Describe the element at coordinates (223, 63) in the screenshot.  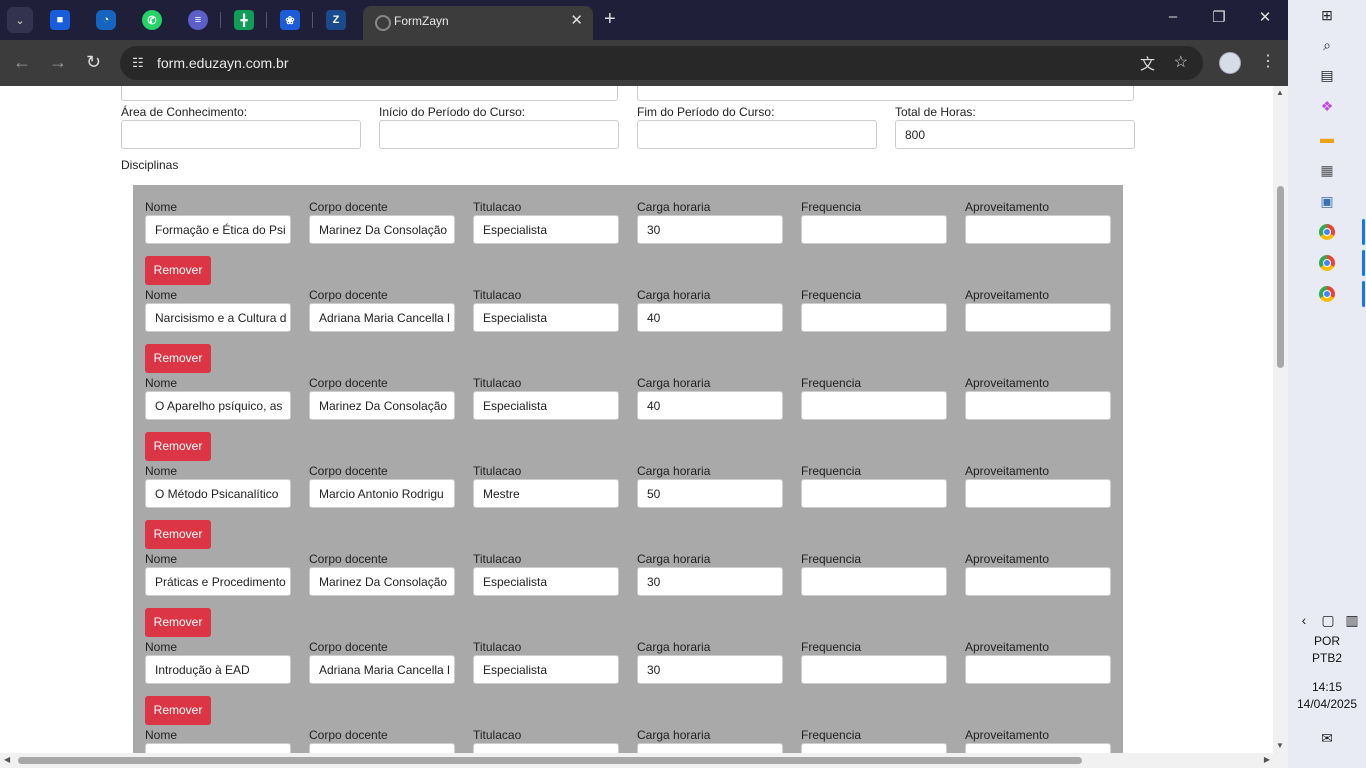
I see `url-text: form.eduzayn.com.br` at that location.